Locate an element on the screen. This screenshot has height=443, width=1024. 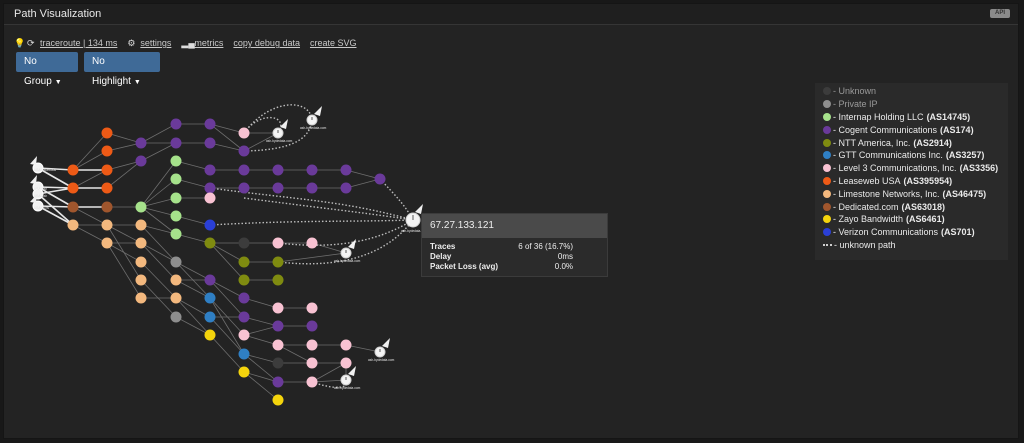
legend-item: - Cogent Communications (AS174) is located at coordinates (915, 129).